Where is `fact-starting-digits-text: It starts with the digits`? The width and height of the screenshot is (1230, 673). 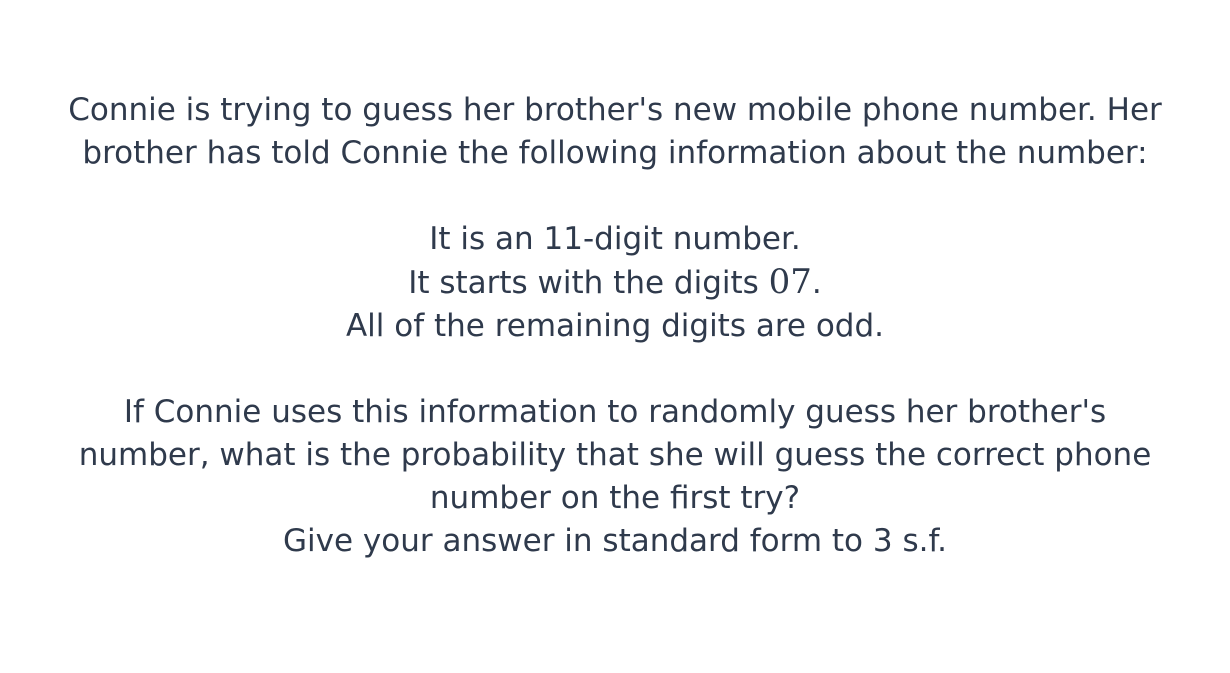 fact-starting-digits-text: It starts with the digits is located at coordinates (588, 283).